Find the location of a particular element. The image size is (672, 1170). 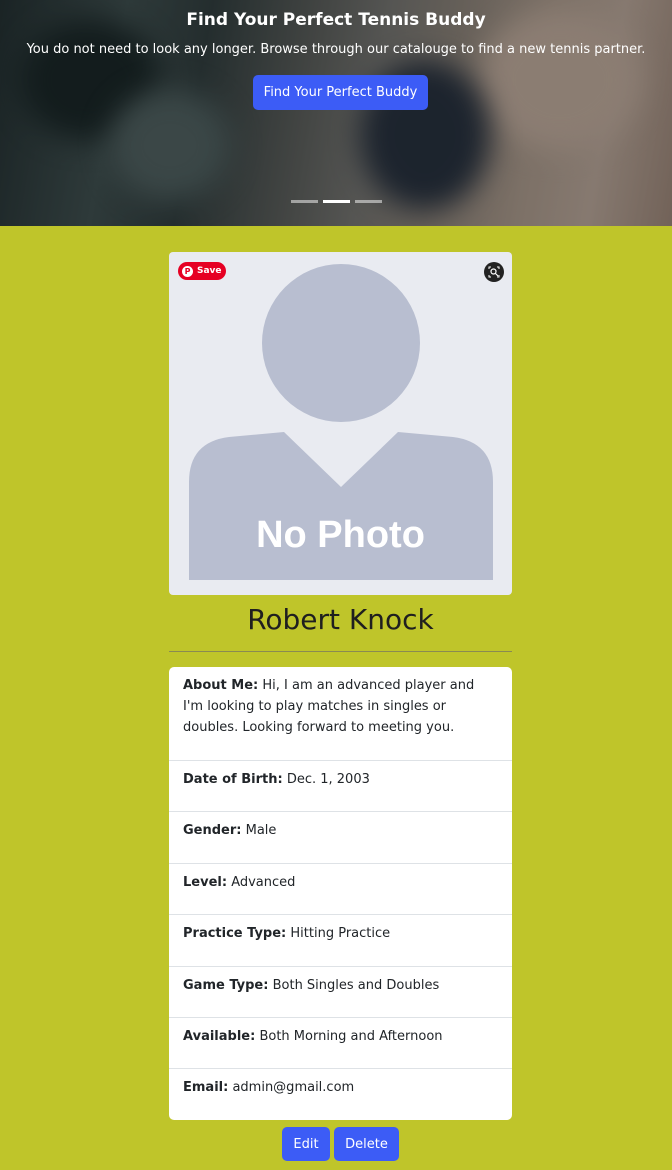

field-value: Both Singles and Doubles is located at coordinates (356, 985).